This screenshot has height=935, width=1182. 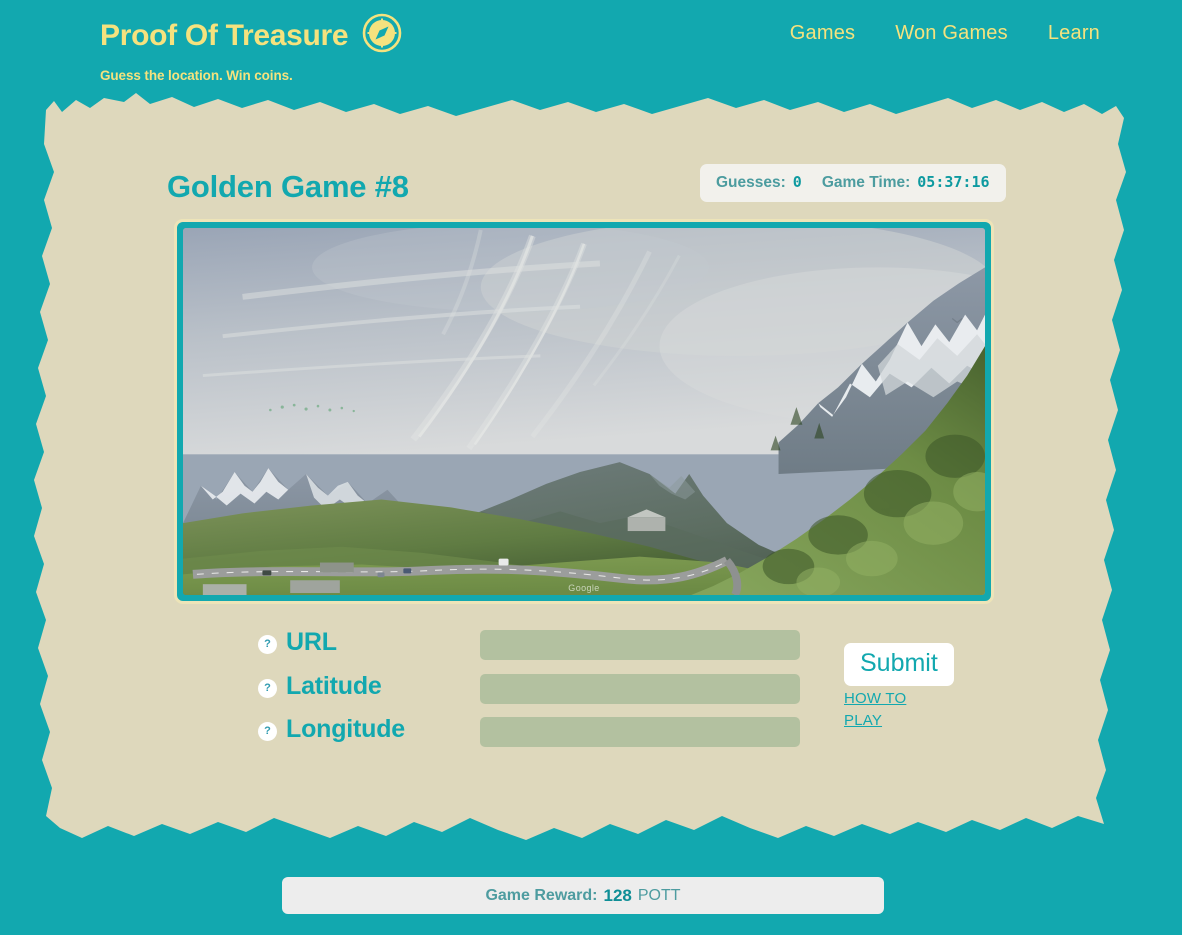 I want to click on game-time-value: 05:37:16, so click(x=953, y=182).